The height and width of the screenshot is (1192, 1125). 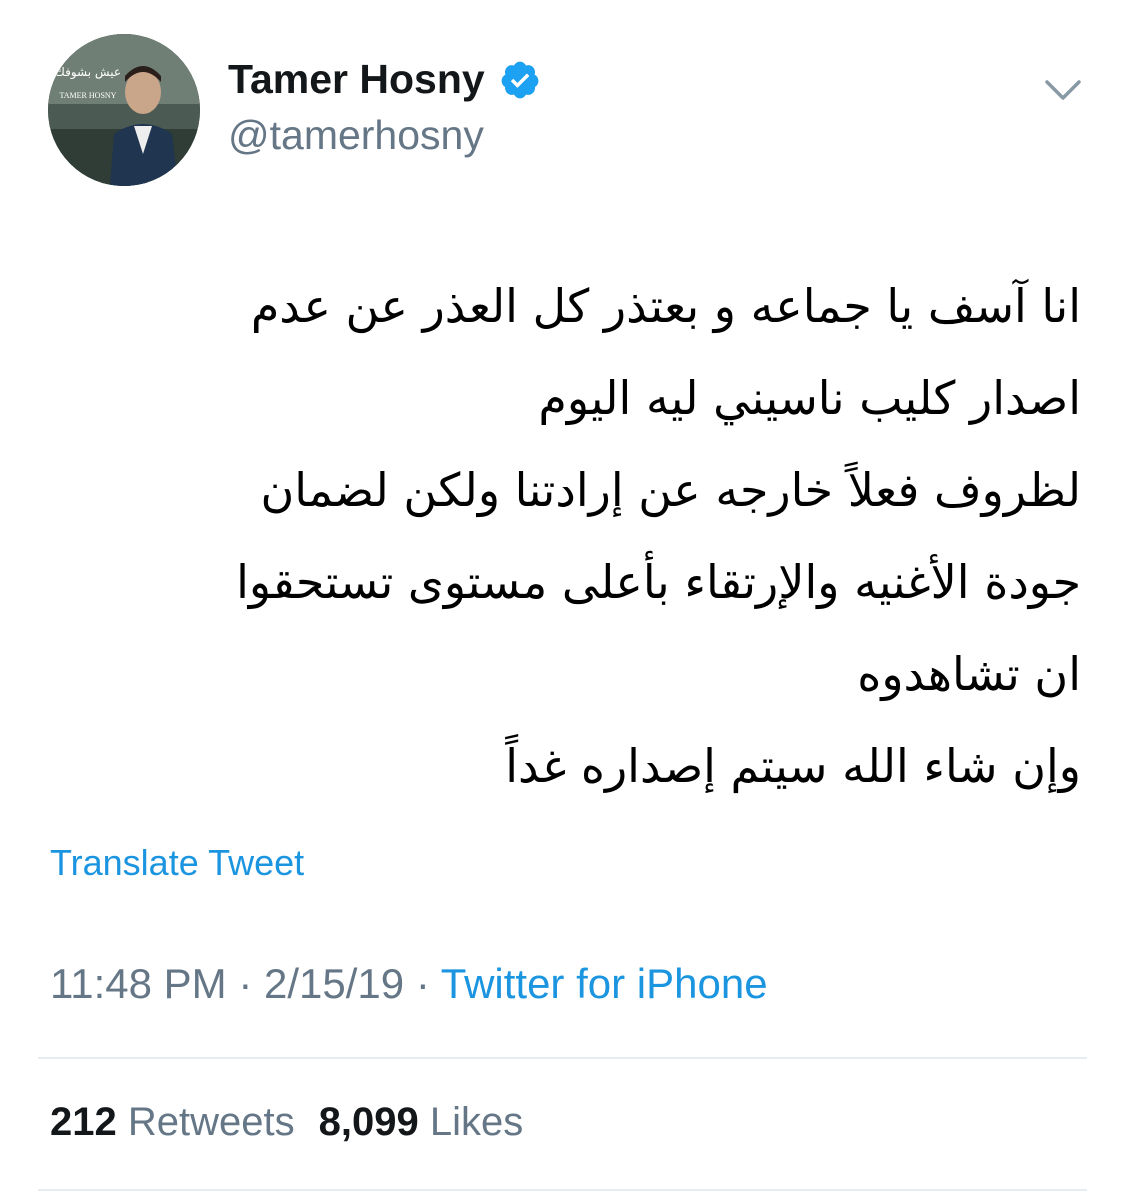 I want to click on tweet-date: 2/15/19, so click(x=334, y=983).